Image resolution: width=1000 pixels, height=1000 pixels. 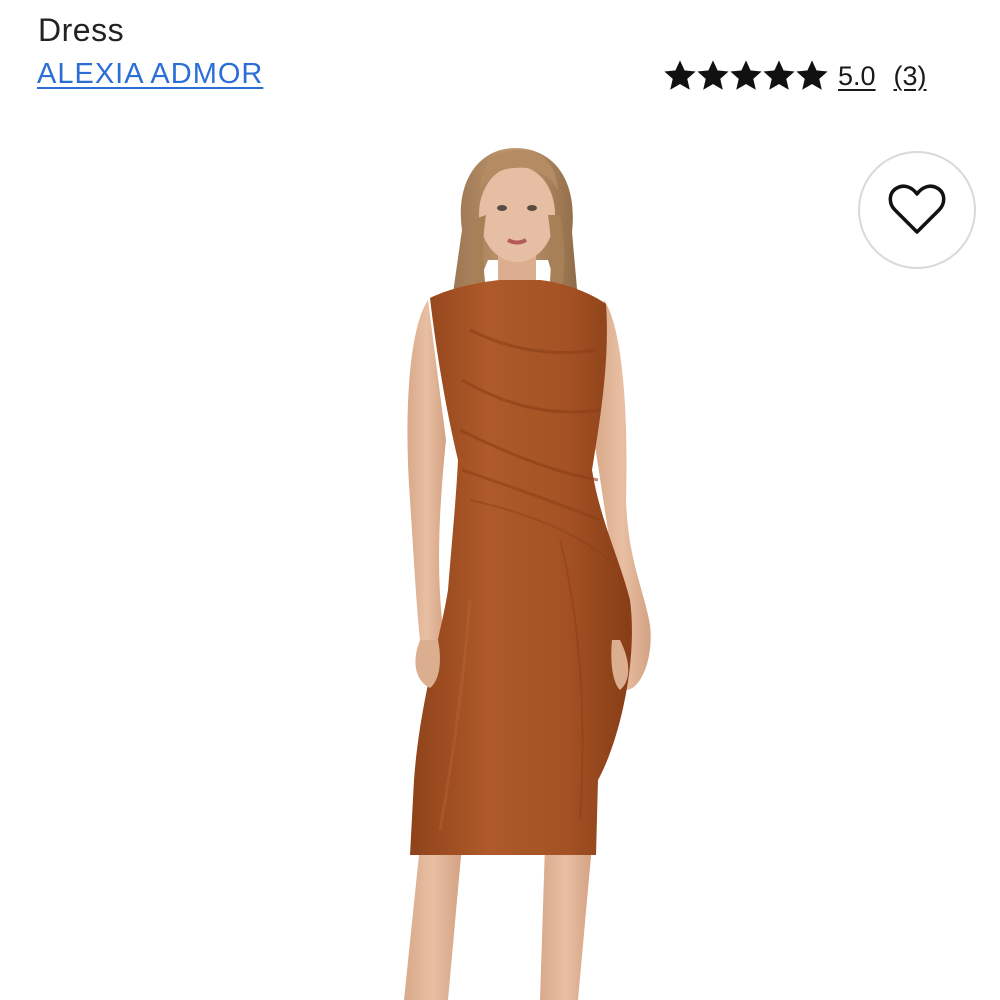 What do you see at coordinates (566, 922) in the screenshot?
I see `right-leg` at bounding box center [566, 922].